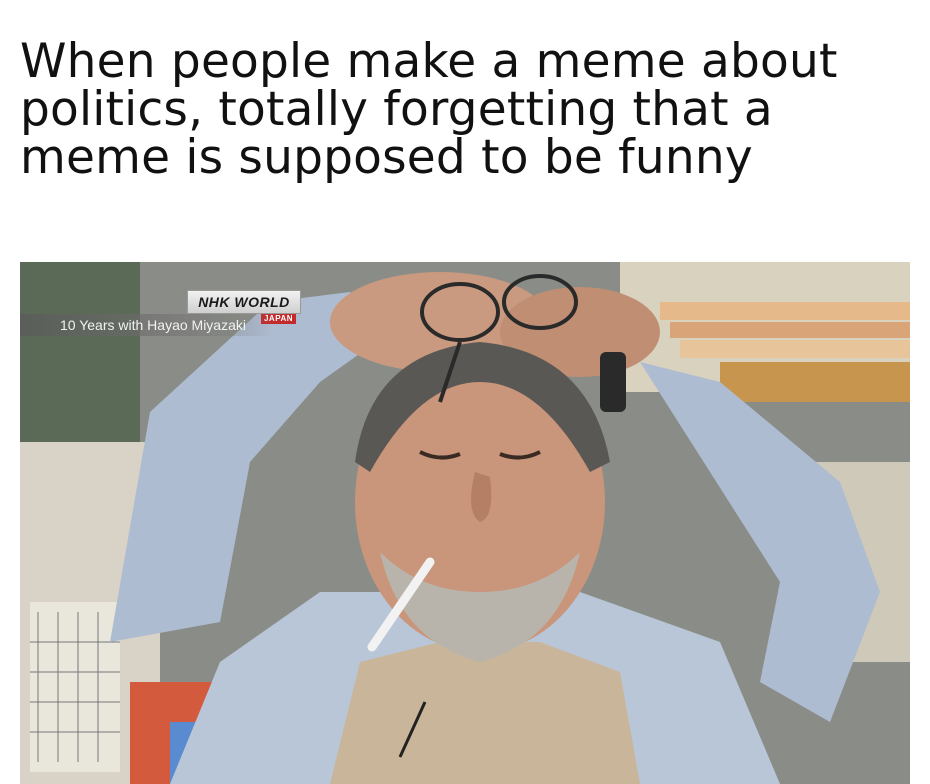 Image resolution: width=930 pixels, height=784 pixels. What do you see at coordinates (429, 61) in the screenshot?
I see `caption-line-1: When people make a meme about` at bounding box center [429, 61].